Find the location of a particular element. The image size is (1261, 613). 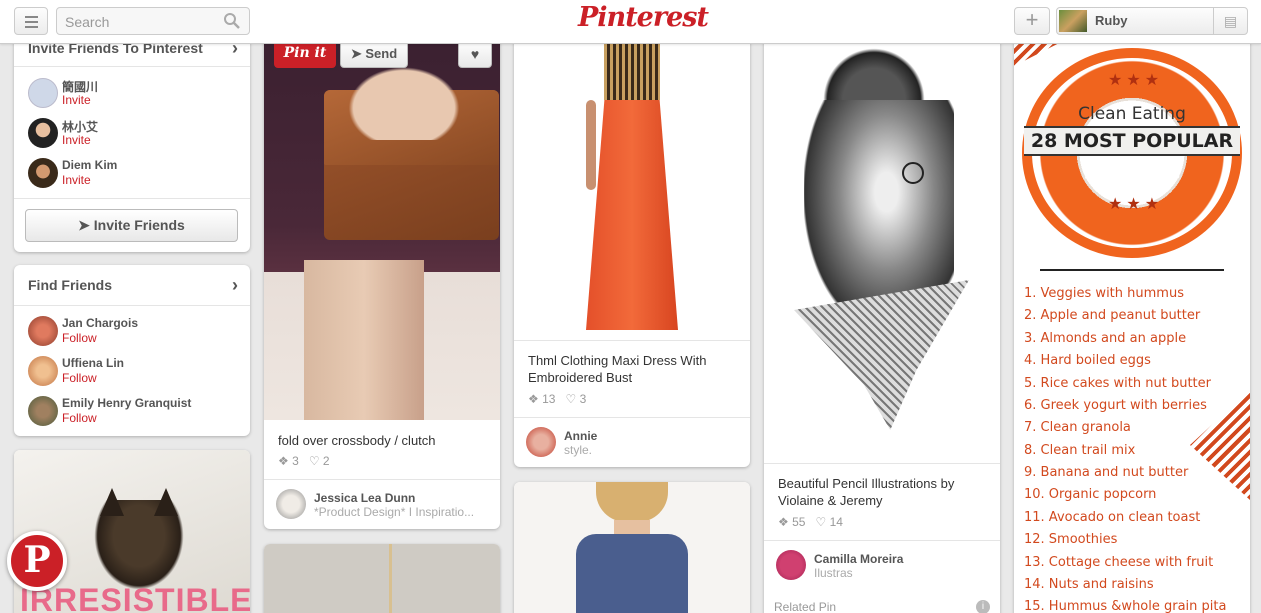

pinterest-logo: Pinterest is located at coordinates (643, 17).